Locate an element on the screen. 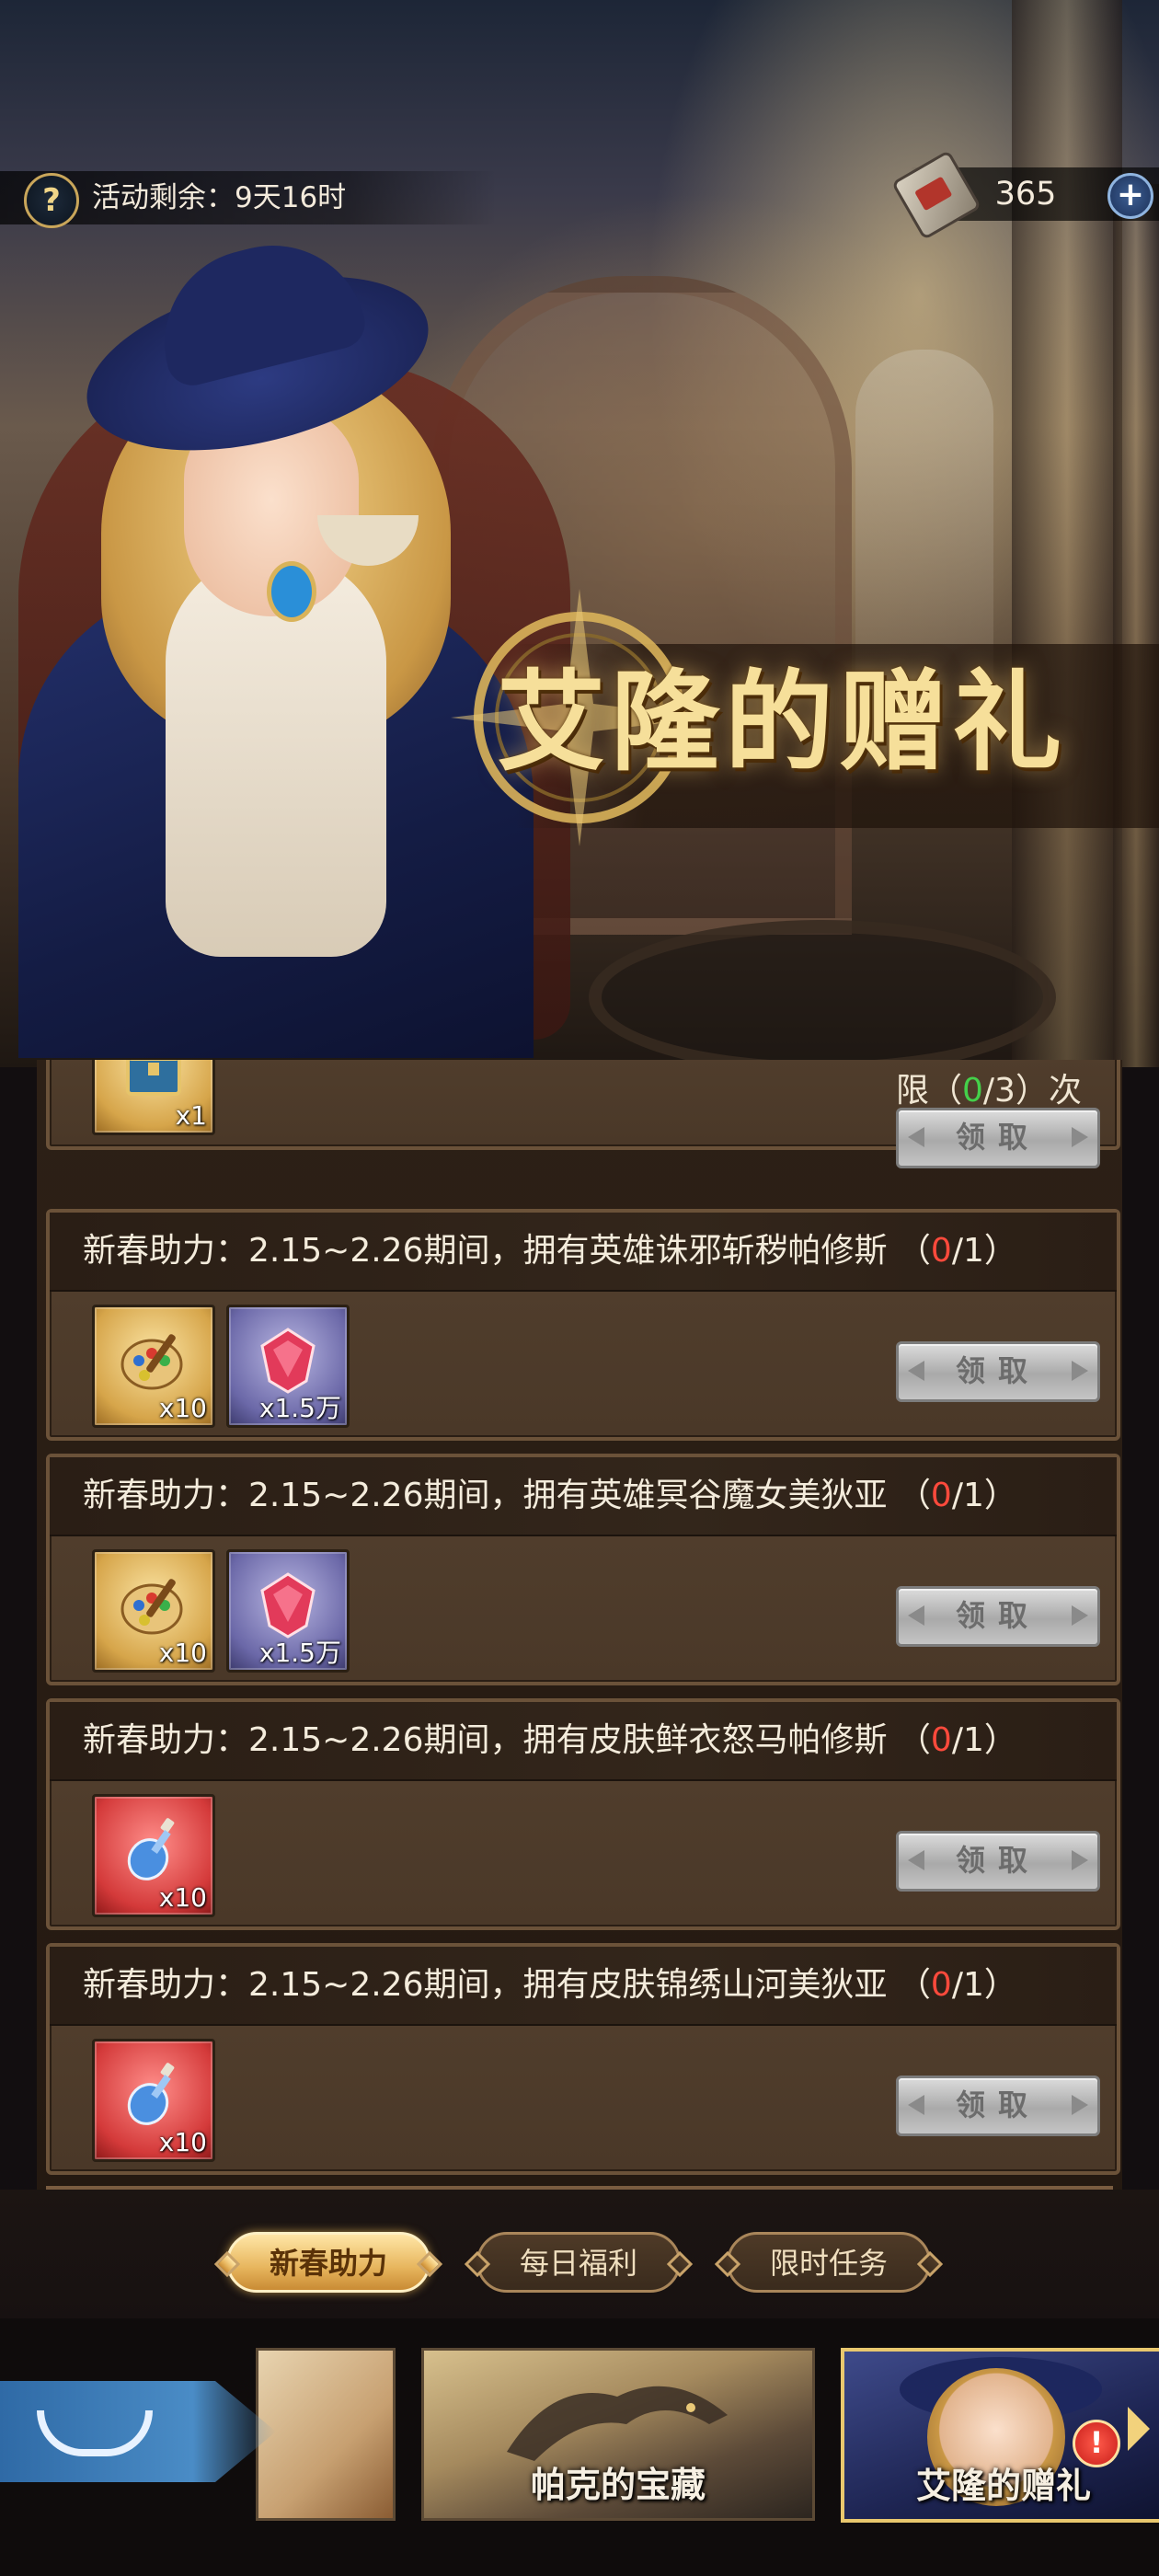 The width and height of the screenshot is (1159, 2576). task-title: 新春助力：2.15~2.26期间，拥有皮肤锦绣山河美狄亚 （0/1） is located at coordinates (550, 1985).